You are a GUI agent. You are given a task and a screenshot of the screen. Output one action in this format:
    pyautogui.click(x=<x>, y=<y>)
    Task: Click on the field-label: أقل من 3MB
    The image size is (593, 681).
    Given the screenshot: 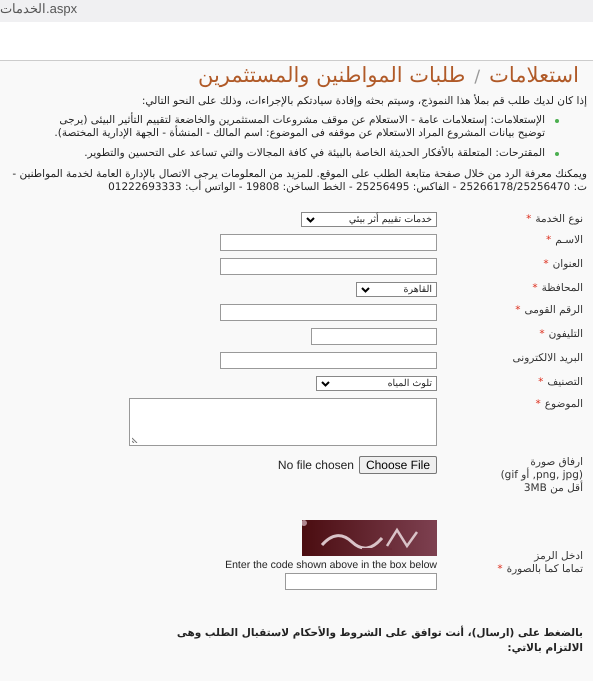 What is the action you would take?
    pyautogui.click(x=553, y=488)
    